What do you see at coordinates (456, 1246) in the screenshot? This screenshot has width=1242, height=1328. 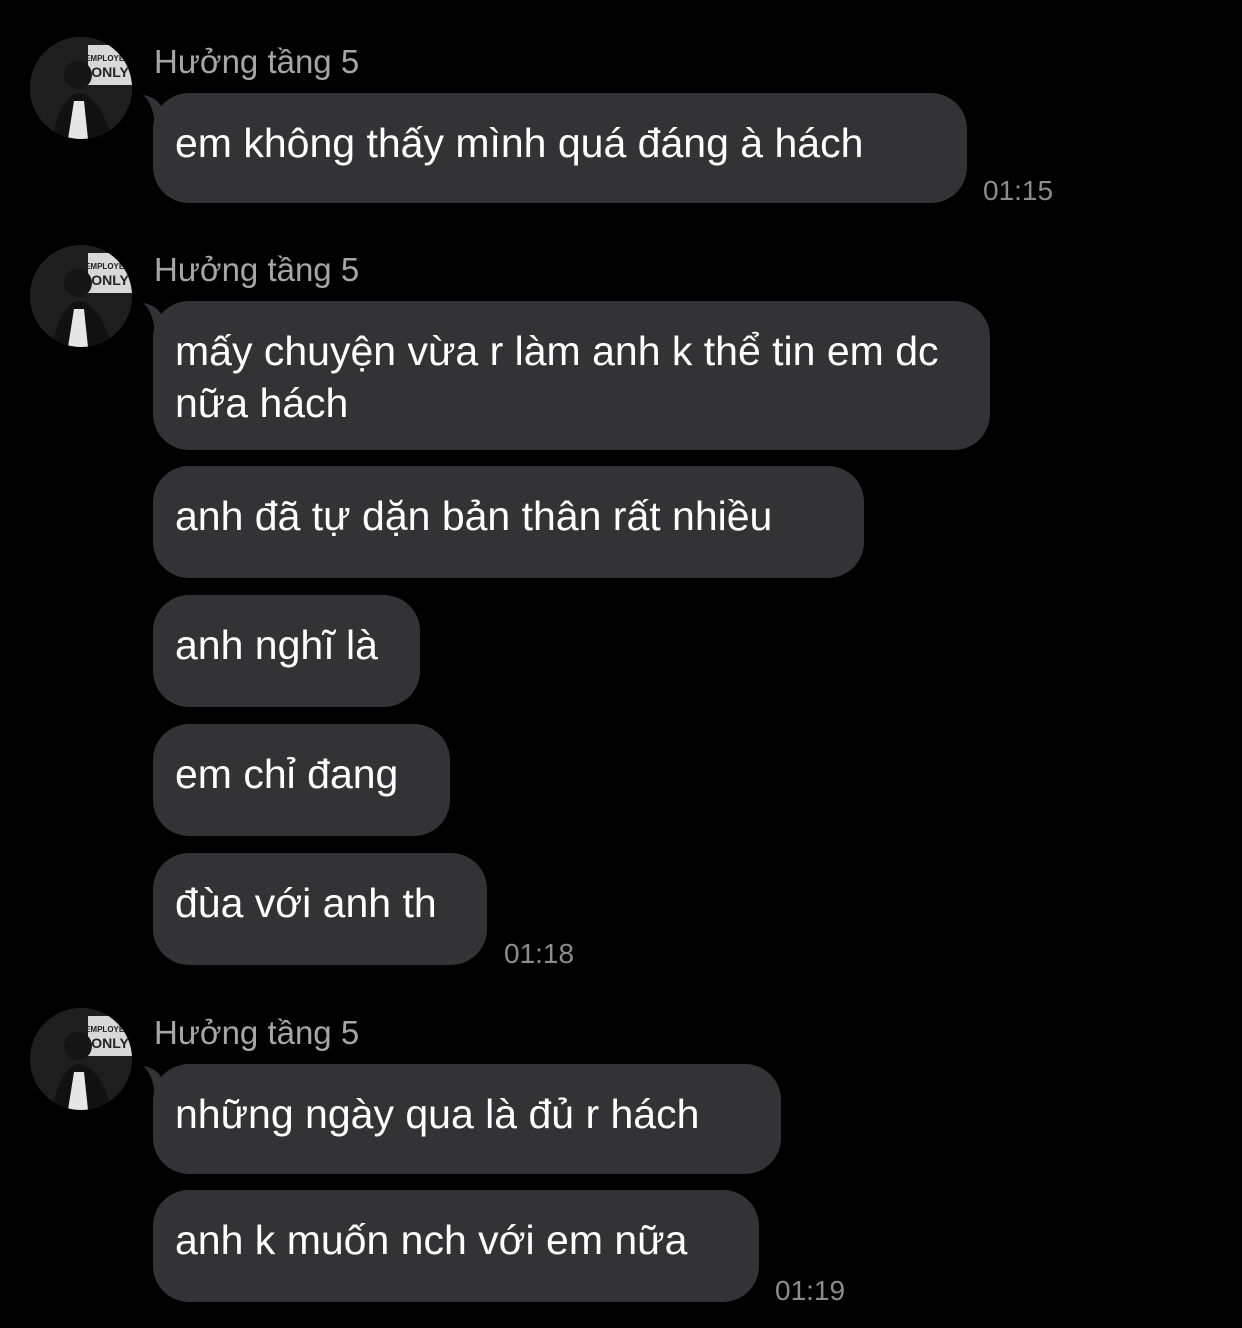 I see `message-bubble: anh k muốn nch với em nữa` at bounding box center [456, 1246].